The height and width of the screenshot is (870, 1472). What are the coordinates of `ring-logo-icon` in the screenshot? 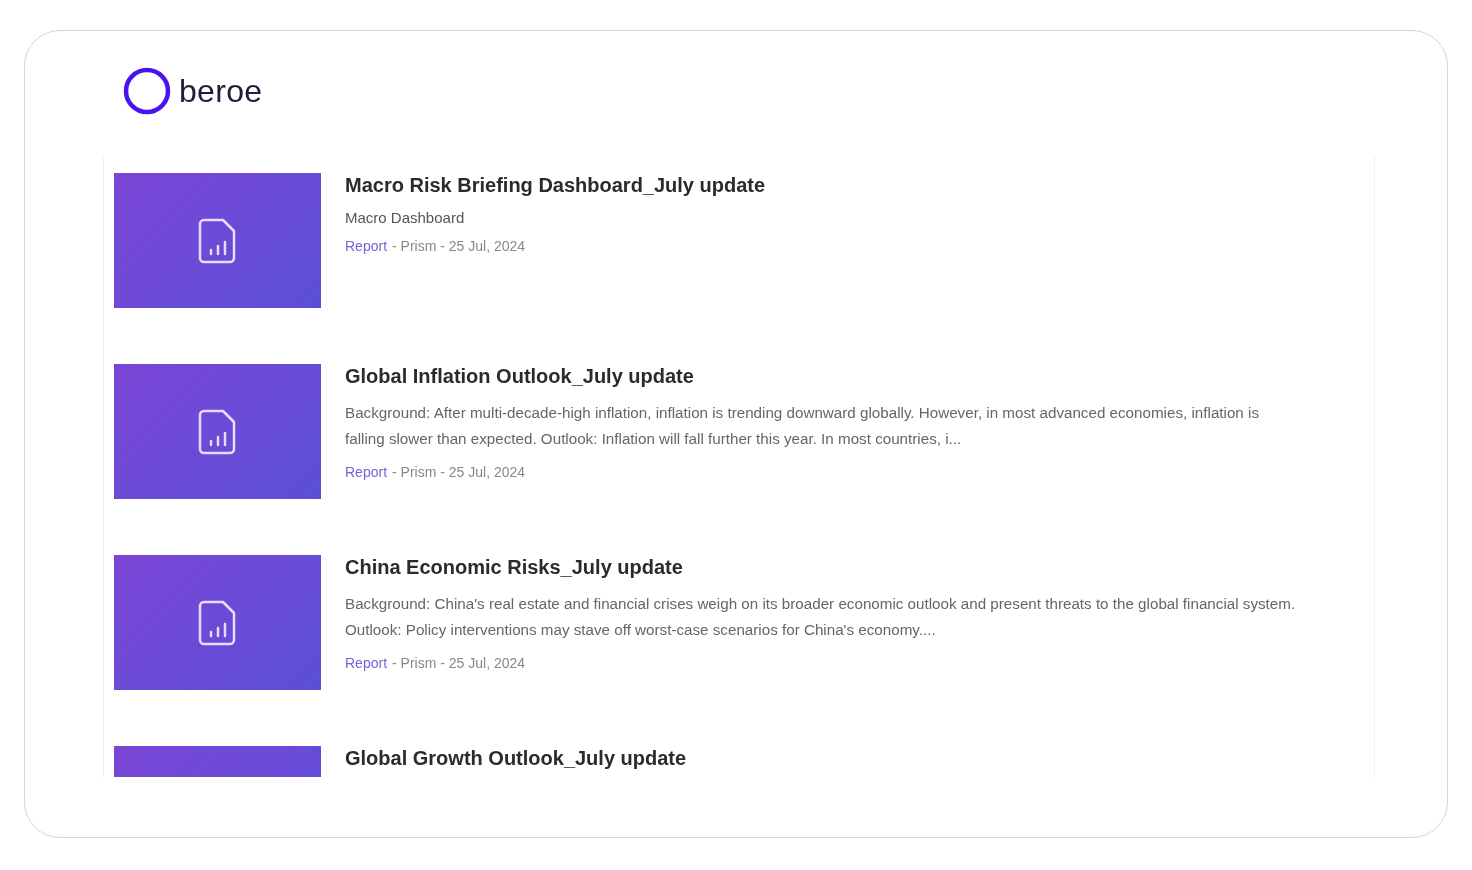 It's located at (147, 91).